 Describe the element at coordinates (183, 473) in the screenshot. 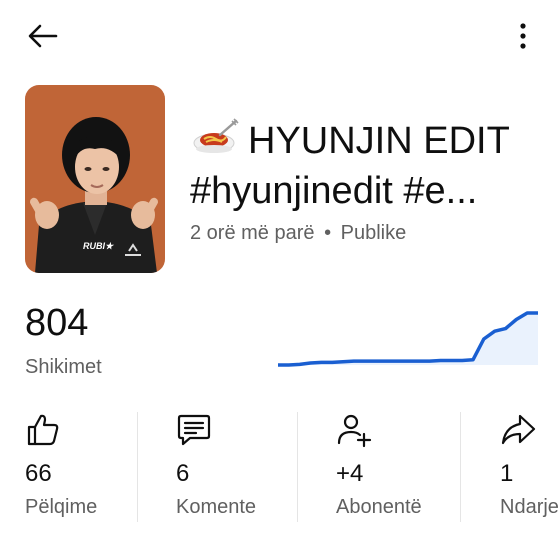

I see `comments-count: 6` at that location.